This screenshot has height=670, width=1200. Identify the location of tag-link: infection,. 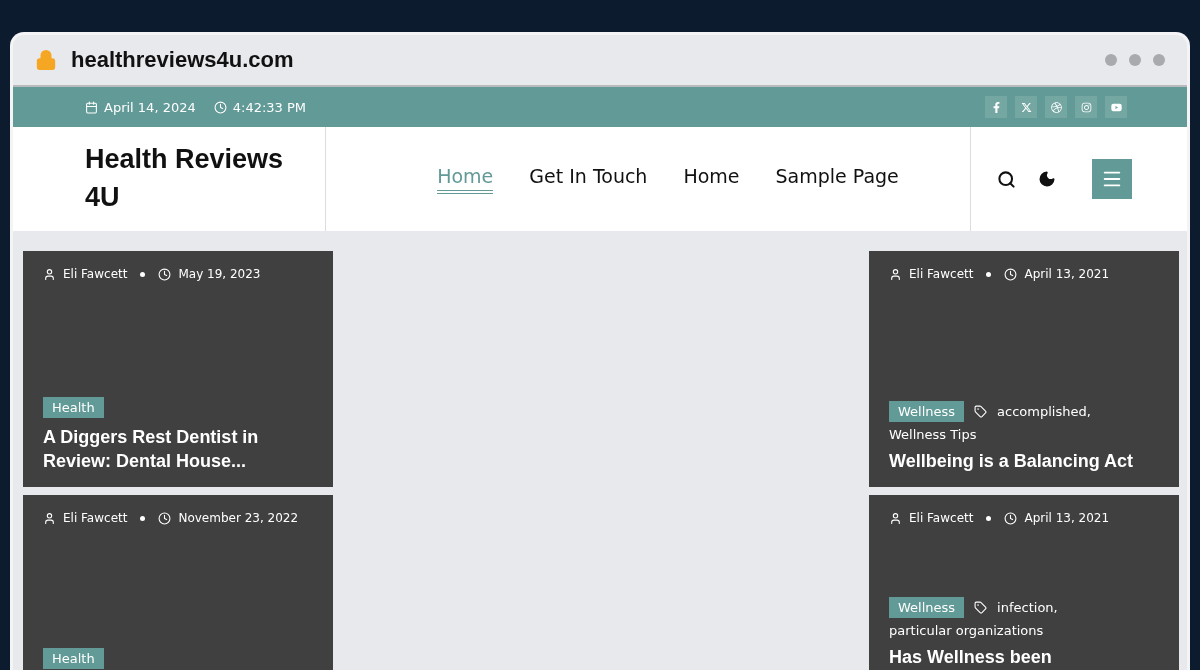
(1027, 607).